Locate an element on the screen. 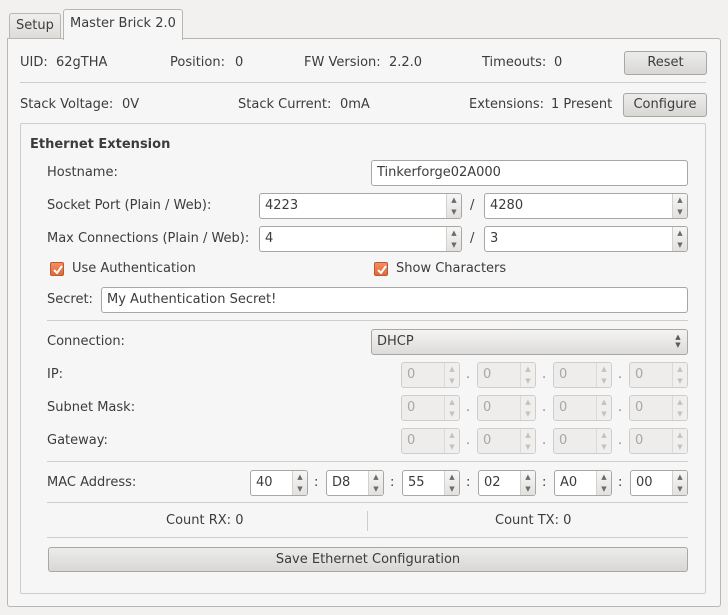 The width and height of the screenshot is (728, 615). gateway-octet-4-spinbox: 0 ▲ ▼ is located at coordinates (658, 441).